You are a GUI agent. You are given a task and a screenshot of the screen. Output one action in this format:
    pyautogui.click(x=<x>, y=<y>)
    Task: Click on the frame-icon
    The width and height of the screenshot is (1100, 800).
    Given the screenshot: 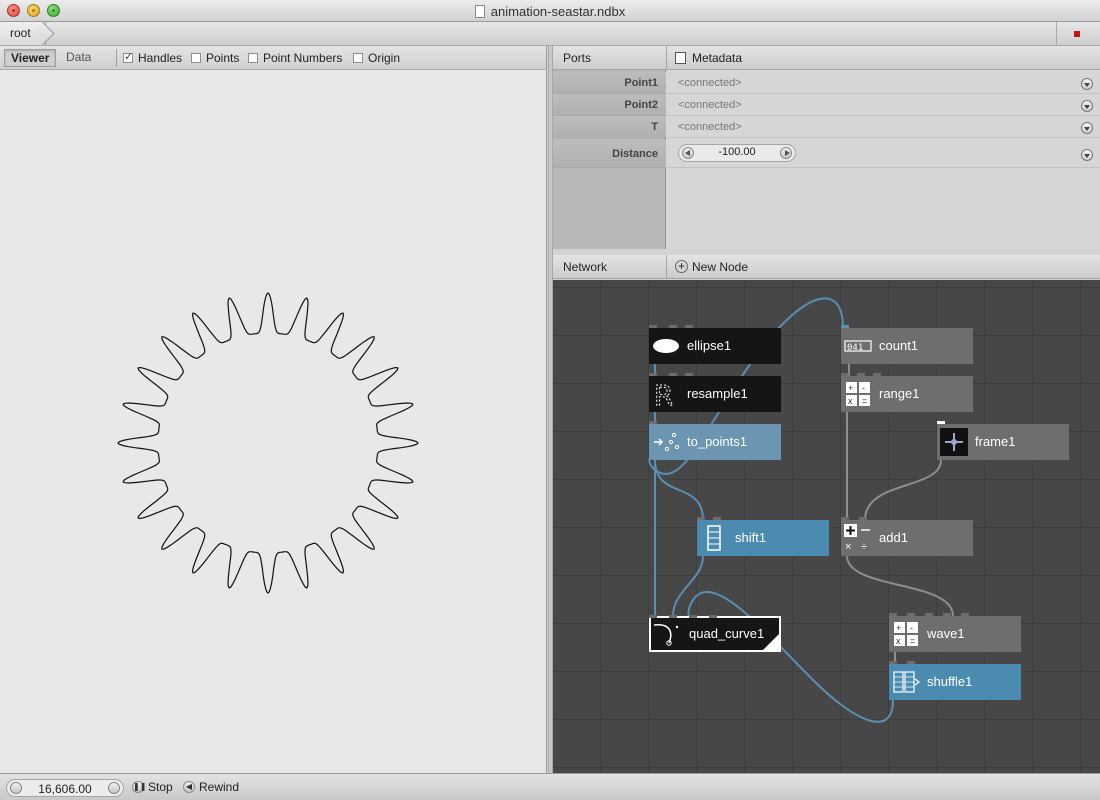 What is the action you would take?
    pyautogui.click(x=954, y=442)
    